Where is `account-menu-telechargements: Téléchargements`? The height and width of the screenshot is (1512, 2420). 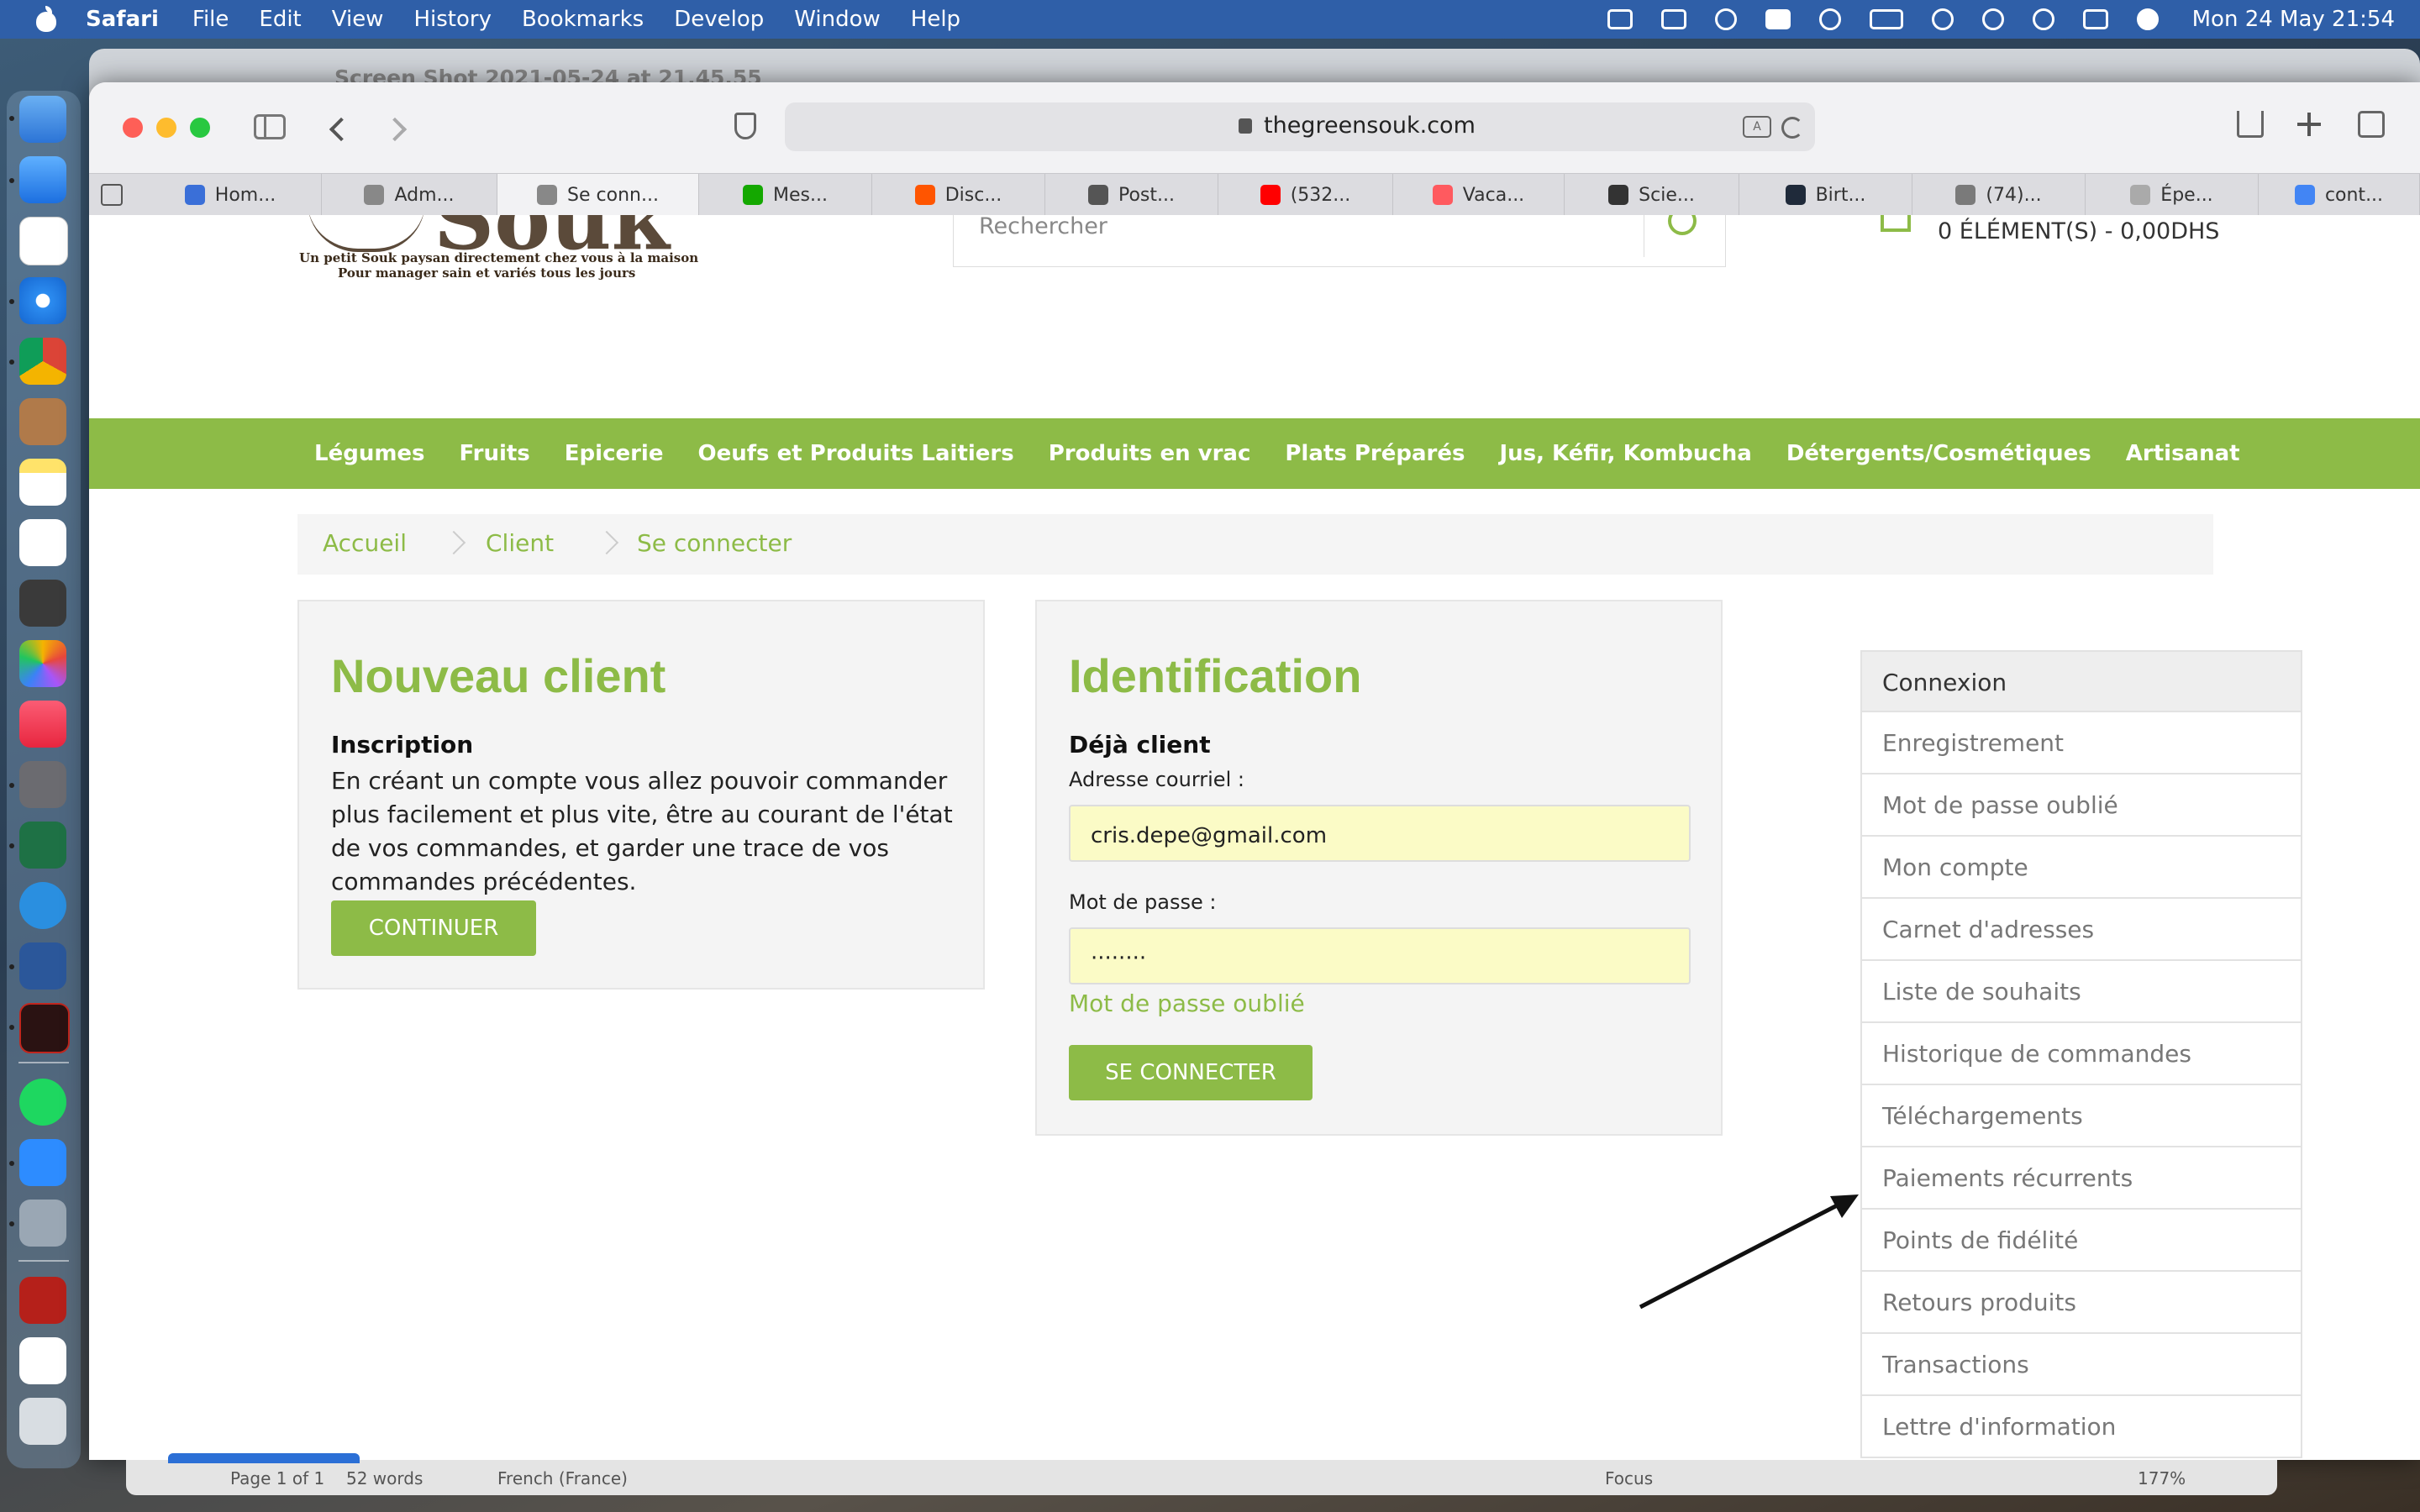 account-menu-telechargements: Téléchargements is located at coordinates (2081, 1116).